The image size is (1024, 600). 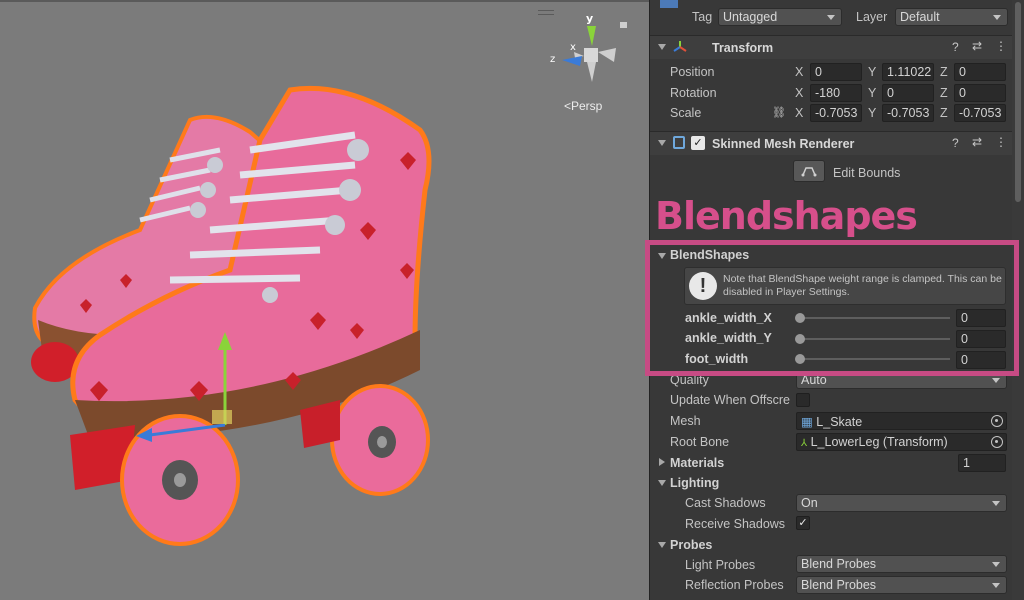 What do you see at coordinates (698, 143) in the screenshot?
I see `component-enabled-checkbox: ✓` at bounding box center [698, 143].